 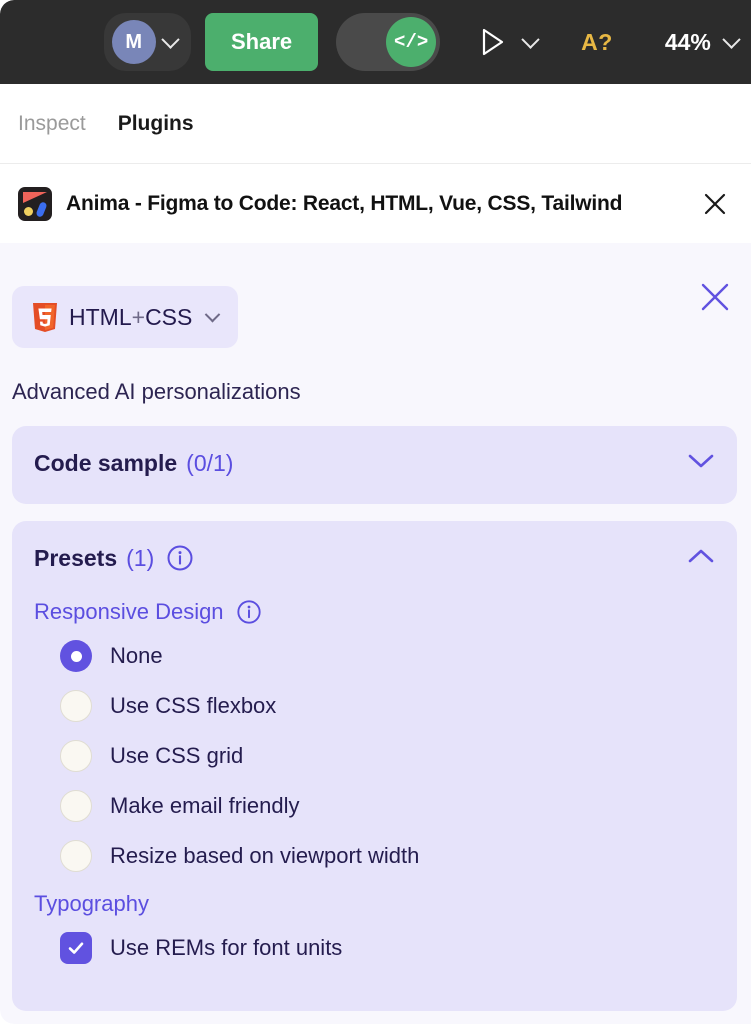 I want to click on code-sample-card: Code sample (0/1), so click(x=374, y=465).